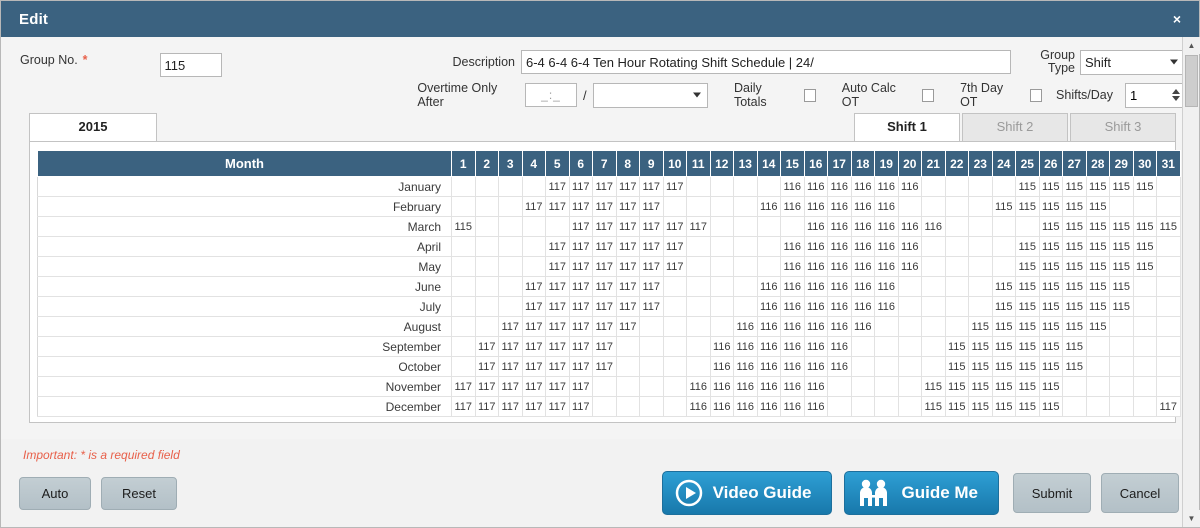 Image resolution: width=1200 pixels, height=528 pixels. Describe the element at coordinates (1191, 282) in the screenshot. I see `vertical-scrollbar: ▲ ▼` at that location.